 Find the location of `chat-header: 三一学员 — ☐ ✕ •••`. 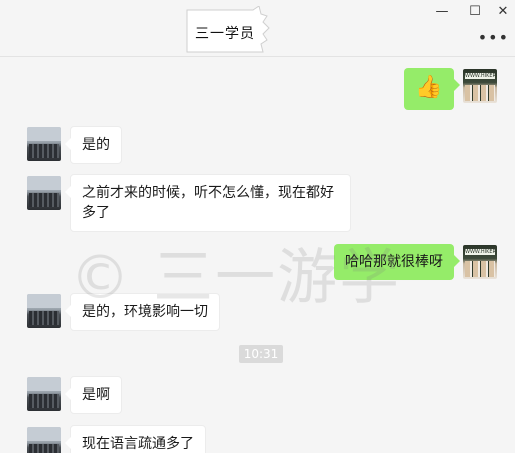

chat-header: 三一学员 — ☐ ✕ ••• is located at coordinates (257, 28).